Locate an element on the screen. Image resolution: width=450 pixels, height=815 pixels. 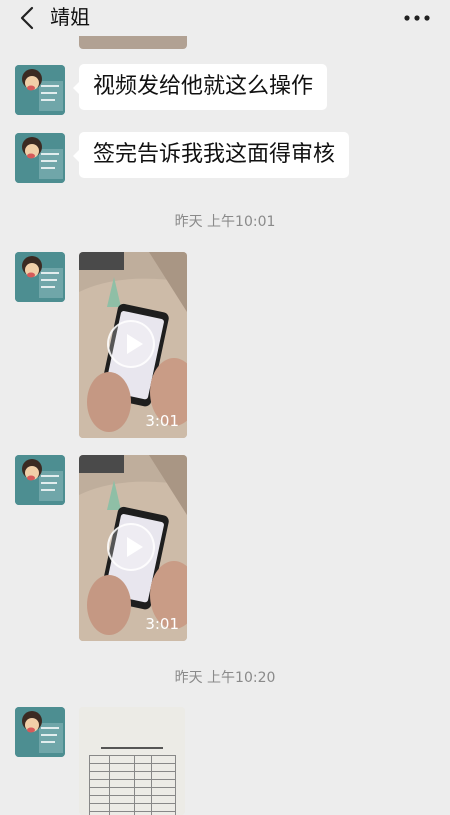
timestamp: 昨天 上午10:20 is located at coordinates (225, 678).